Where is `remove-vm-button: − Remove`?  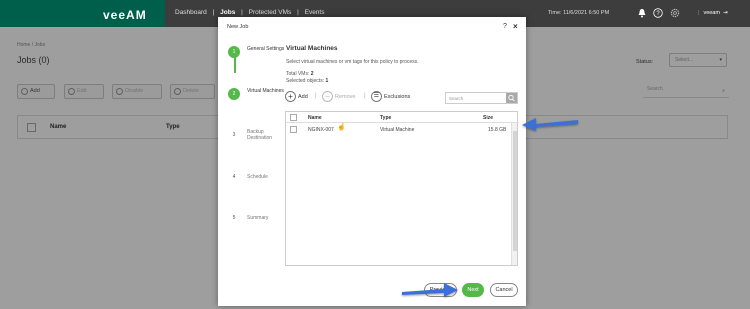
remove-vm-button: − Remove is located at coordinates (338, 96).